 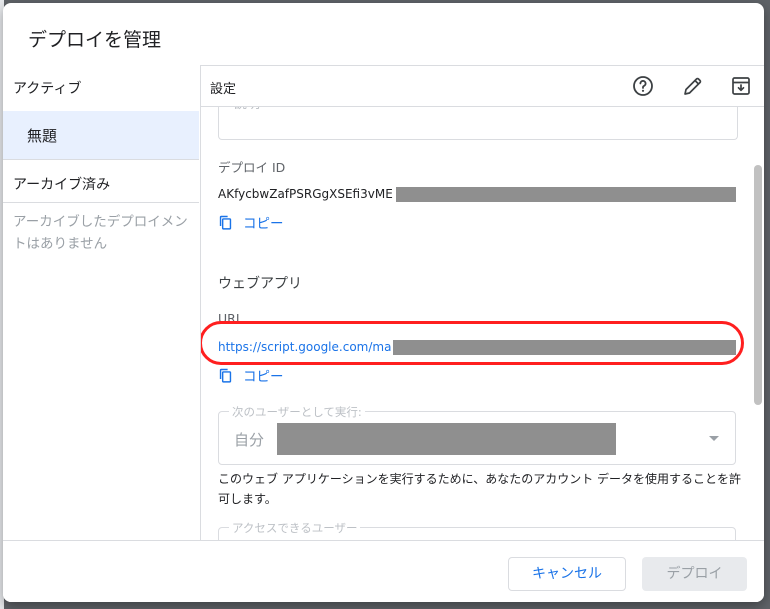 I want to click on execute-as-label: 次のユーザーとして実行:, so click(x=297, y=412).